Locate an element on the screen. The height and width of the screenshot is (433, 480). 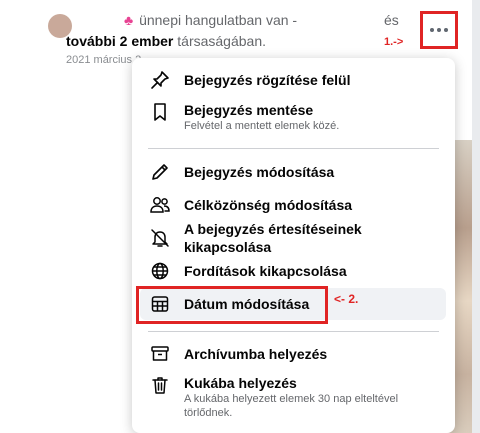
menu-item-pin: Bejegyzés rögzítése felül is located at coordinates (293, 80).